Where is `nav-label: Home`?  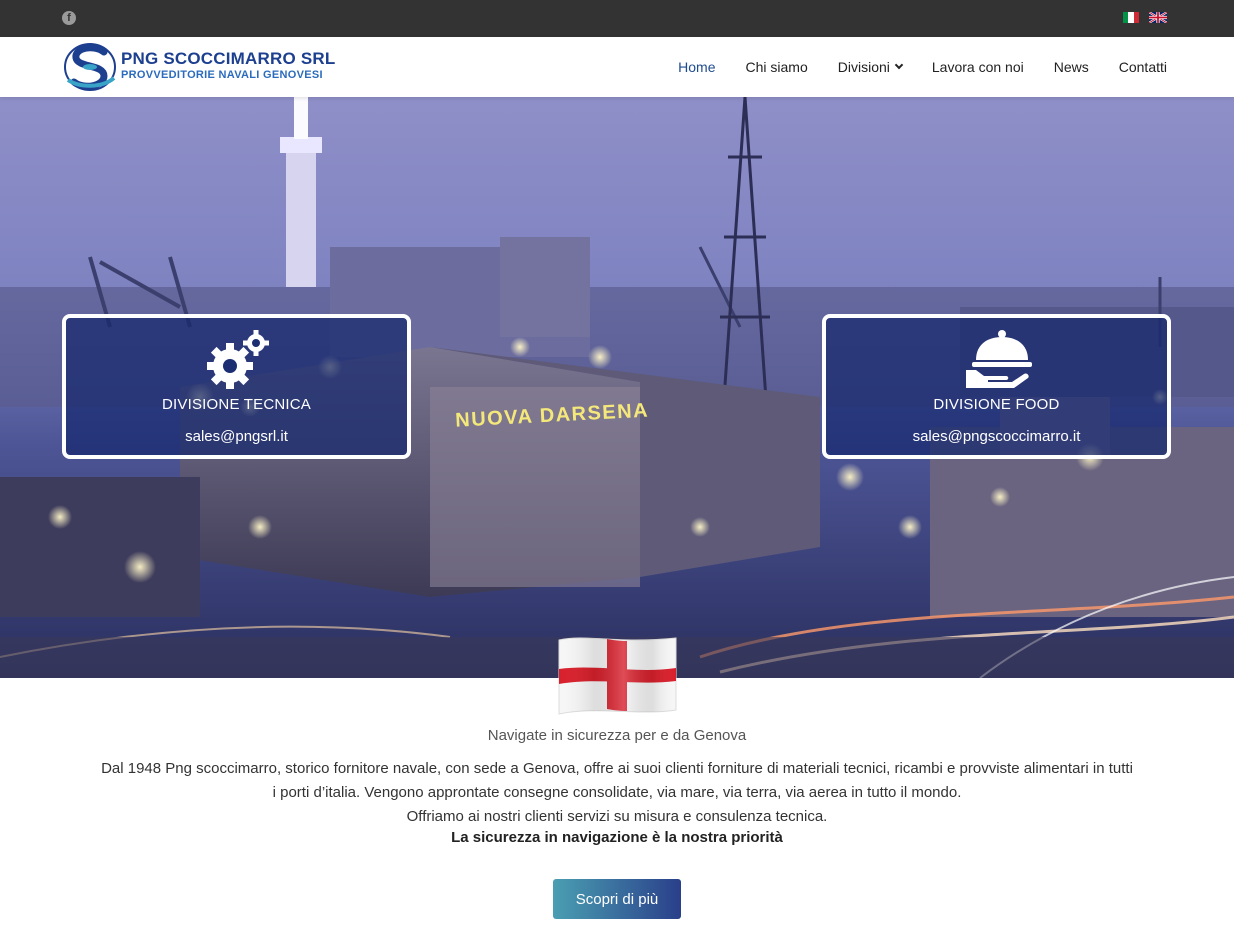 nav-label: Home is located at coordinates (697, 67).